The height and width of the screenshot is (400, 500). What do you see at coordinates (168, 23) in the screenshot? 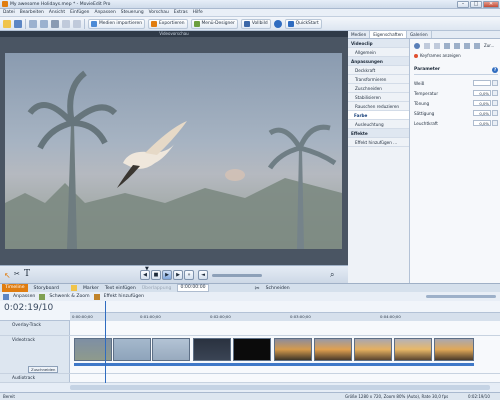
I see `export-button: Exportieren` at bounding box center [168, 23].